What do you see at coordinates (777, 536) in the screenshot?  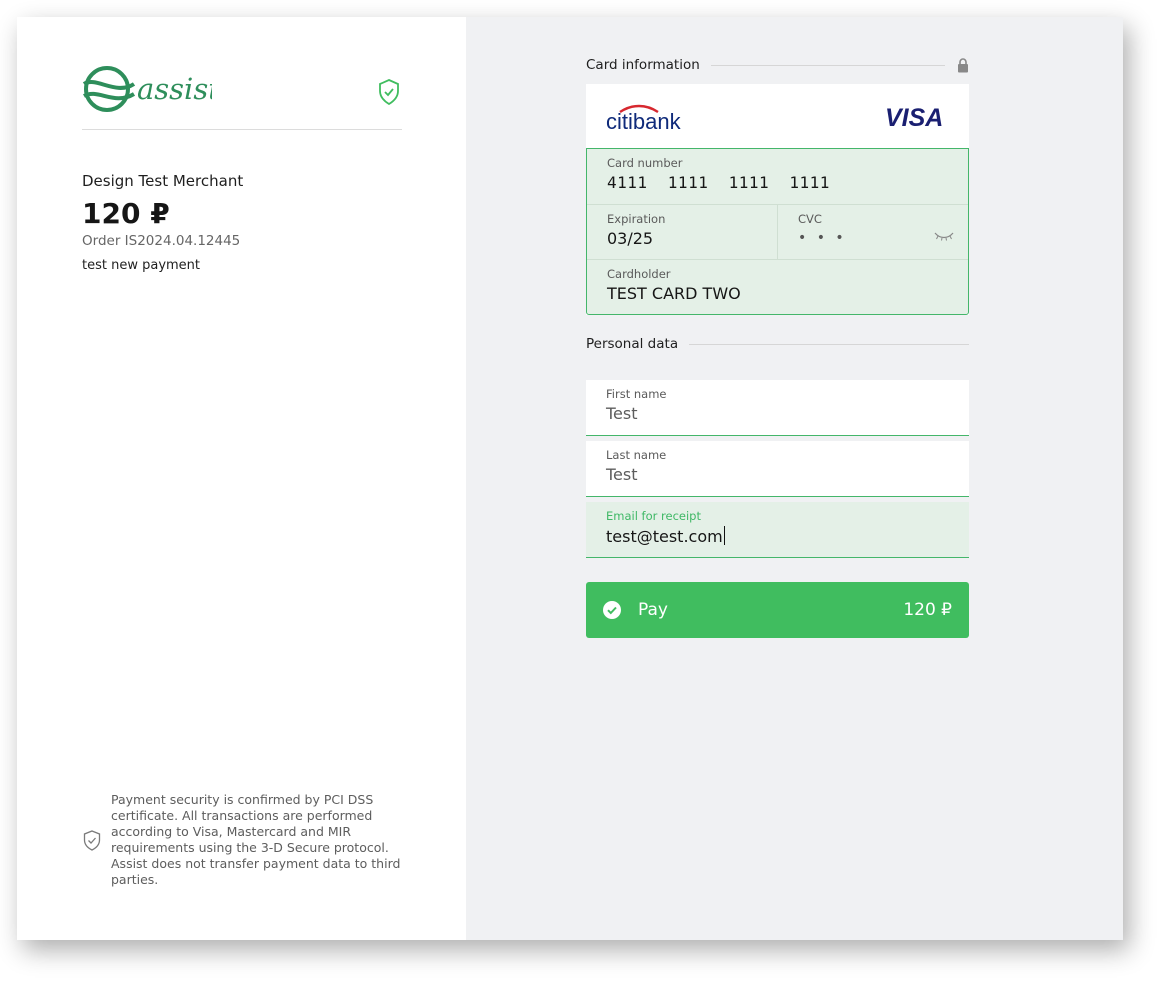 I see `email-input-wrap: test@test.com` at bounding box center [777, 536].